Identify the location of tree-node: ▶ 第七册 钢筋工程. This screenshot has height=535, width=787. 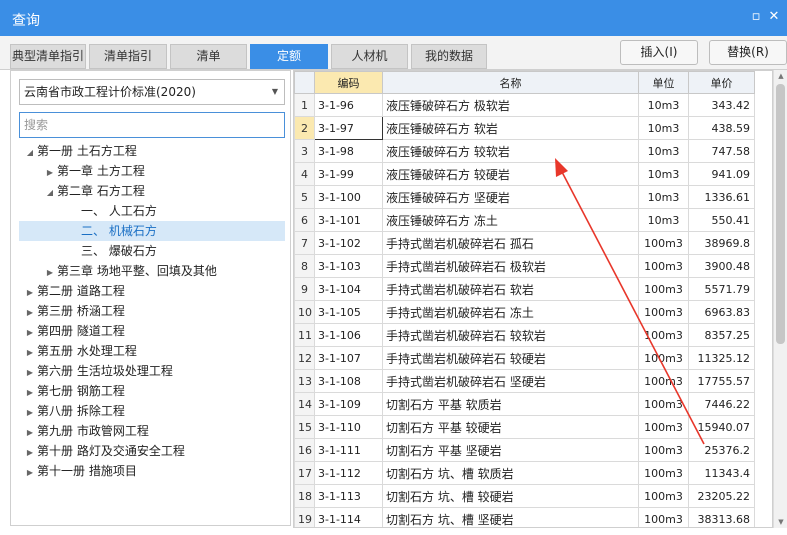
(74, 391).